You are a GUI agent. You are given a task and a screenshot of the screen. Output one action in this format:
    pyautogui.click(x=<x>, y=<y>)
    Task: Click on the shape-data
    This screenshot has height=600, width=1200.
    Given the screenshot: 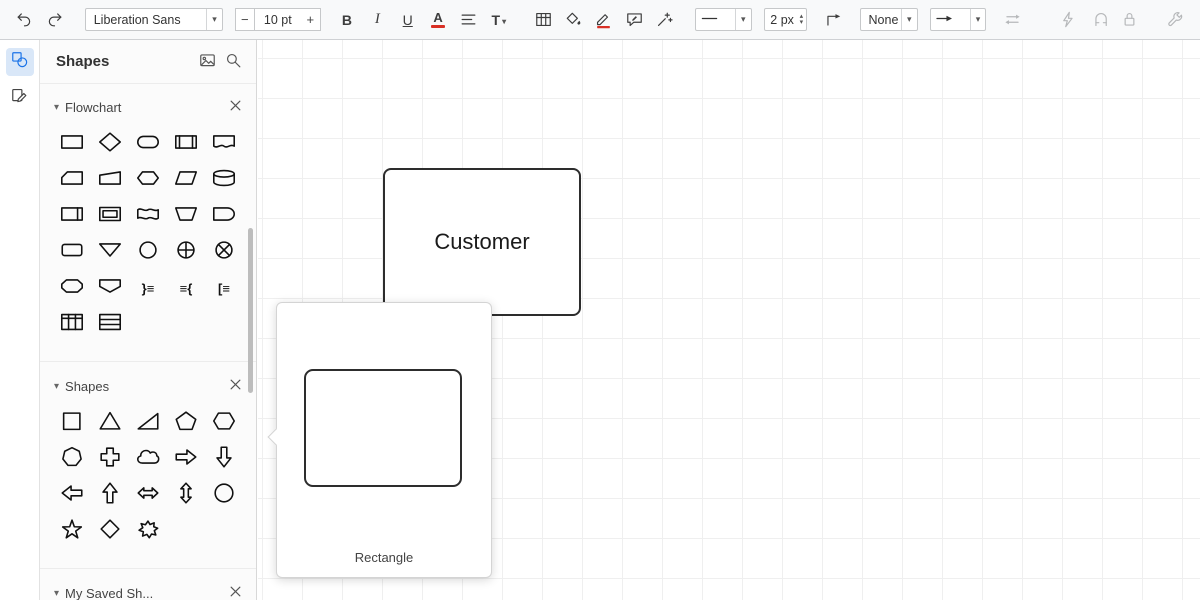 What is the action you would take?
    pyautogui.click(x=186, y=180)
    